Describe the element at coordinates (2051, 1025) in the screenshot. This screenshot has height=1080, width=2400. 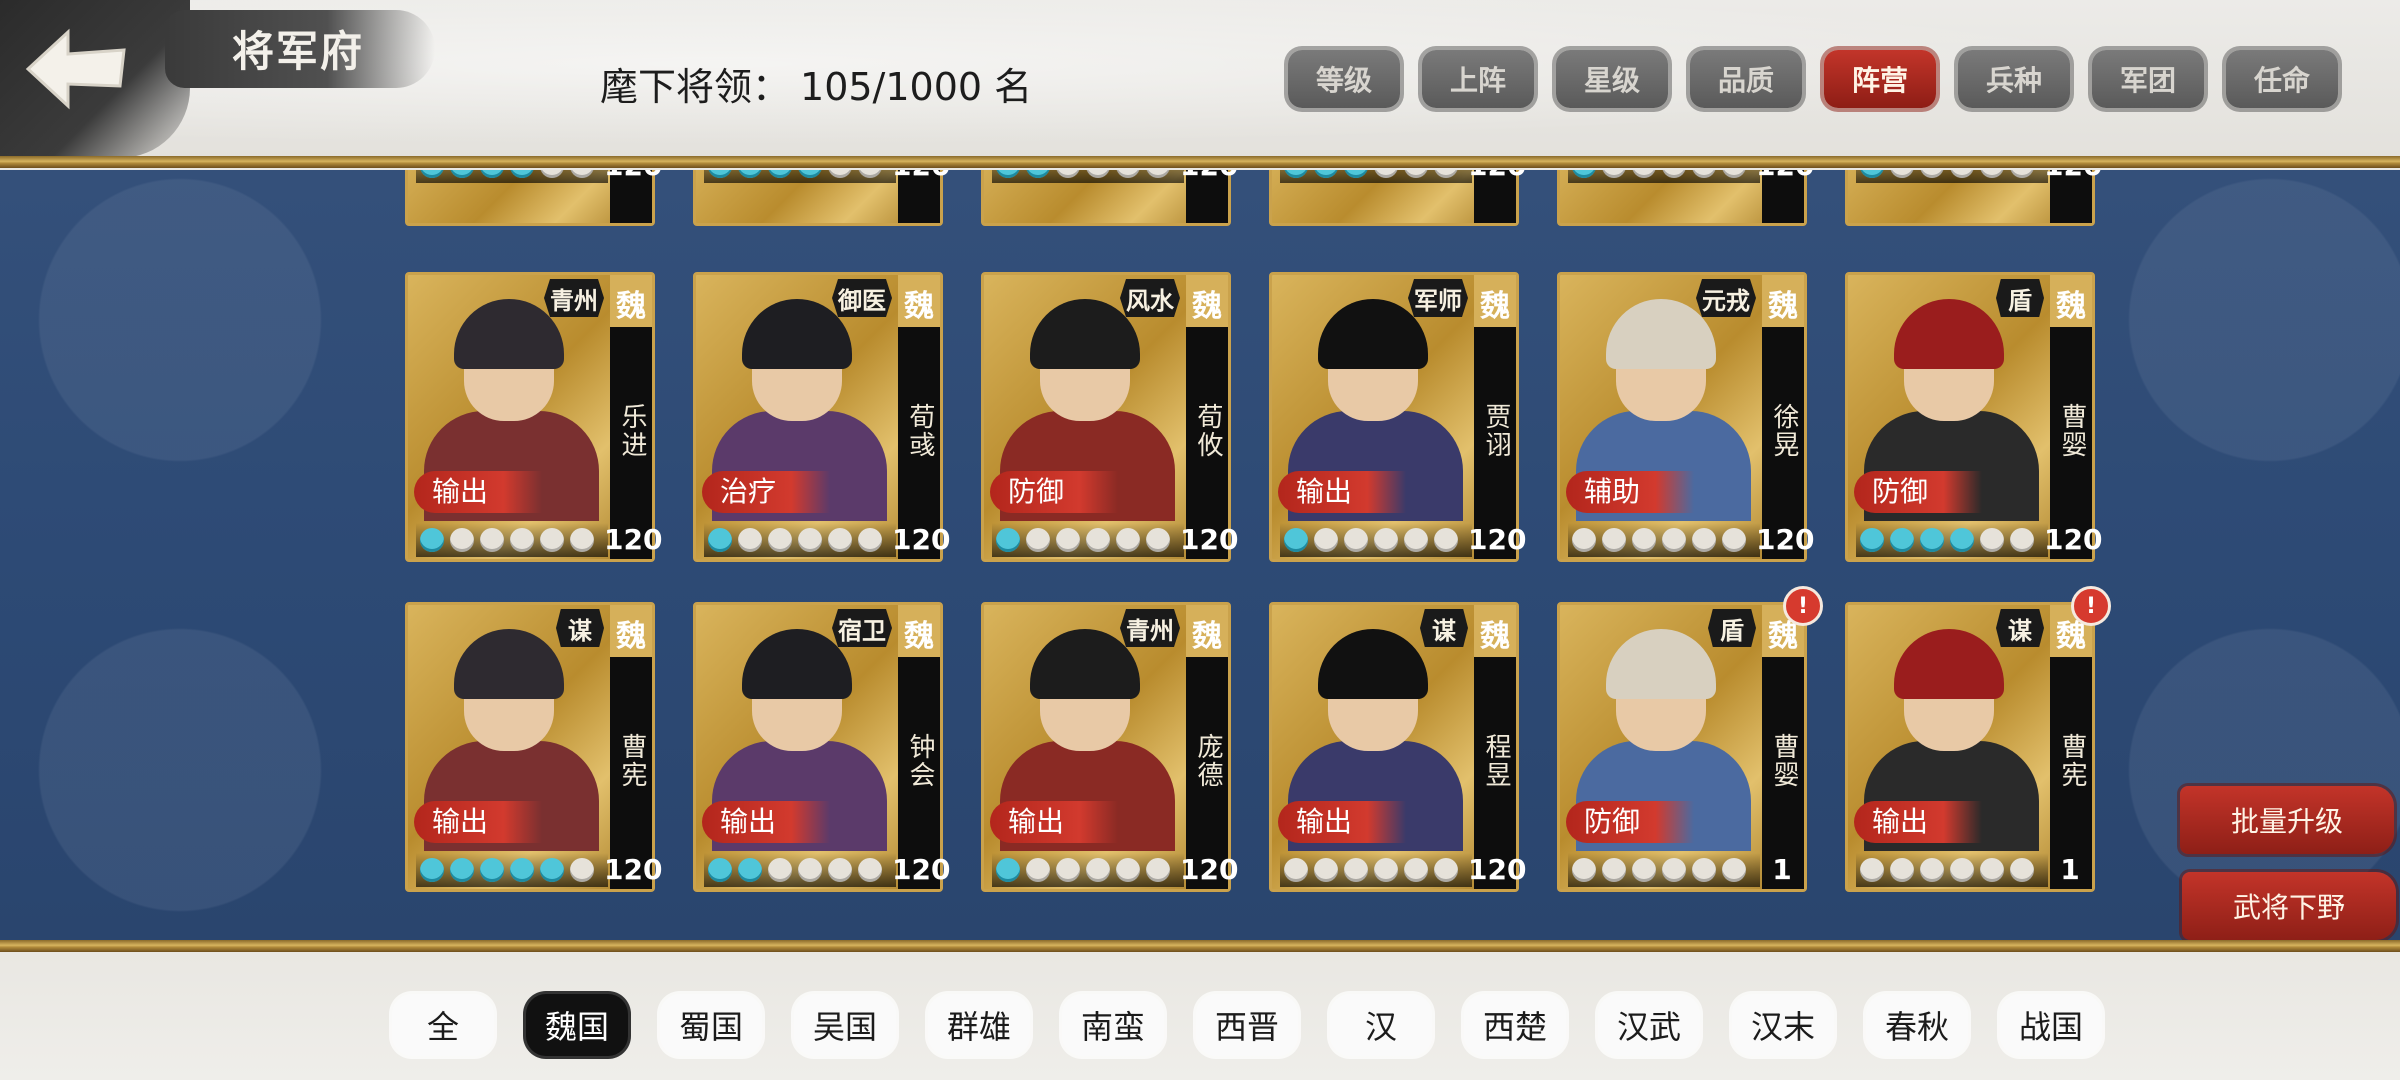
I see `faction-tab: 战国` at that location.